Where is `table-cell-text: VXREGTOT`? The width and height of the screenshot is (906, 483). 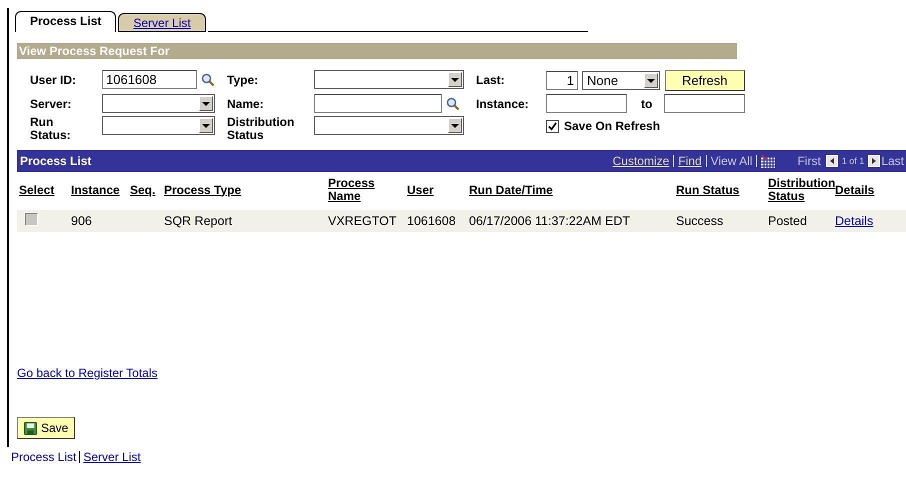 table-cell-text: VXREGTOT is located at coordinates (363, 221).